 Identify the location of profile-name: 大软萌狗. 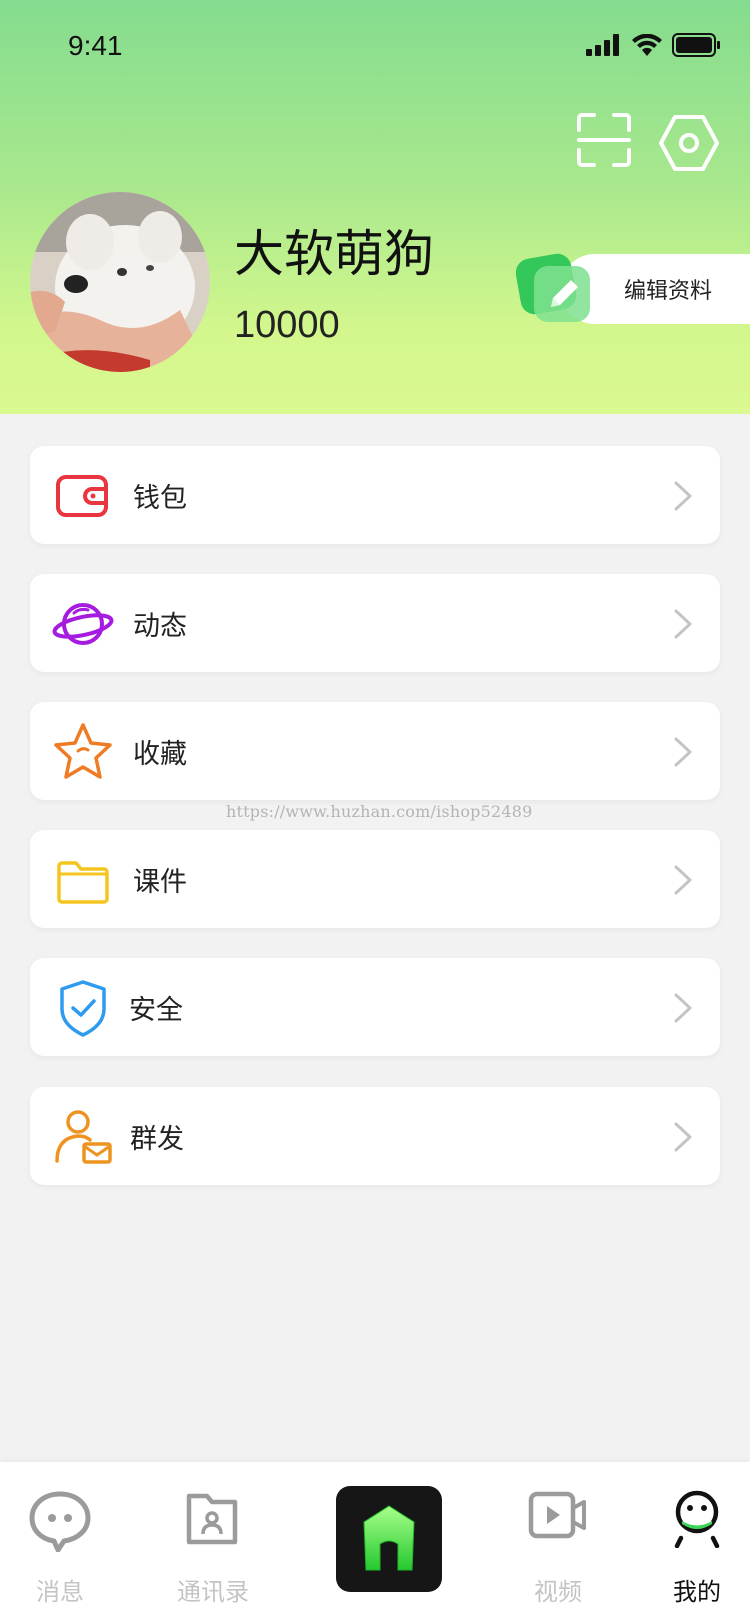
(334, 254).